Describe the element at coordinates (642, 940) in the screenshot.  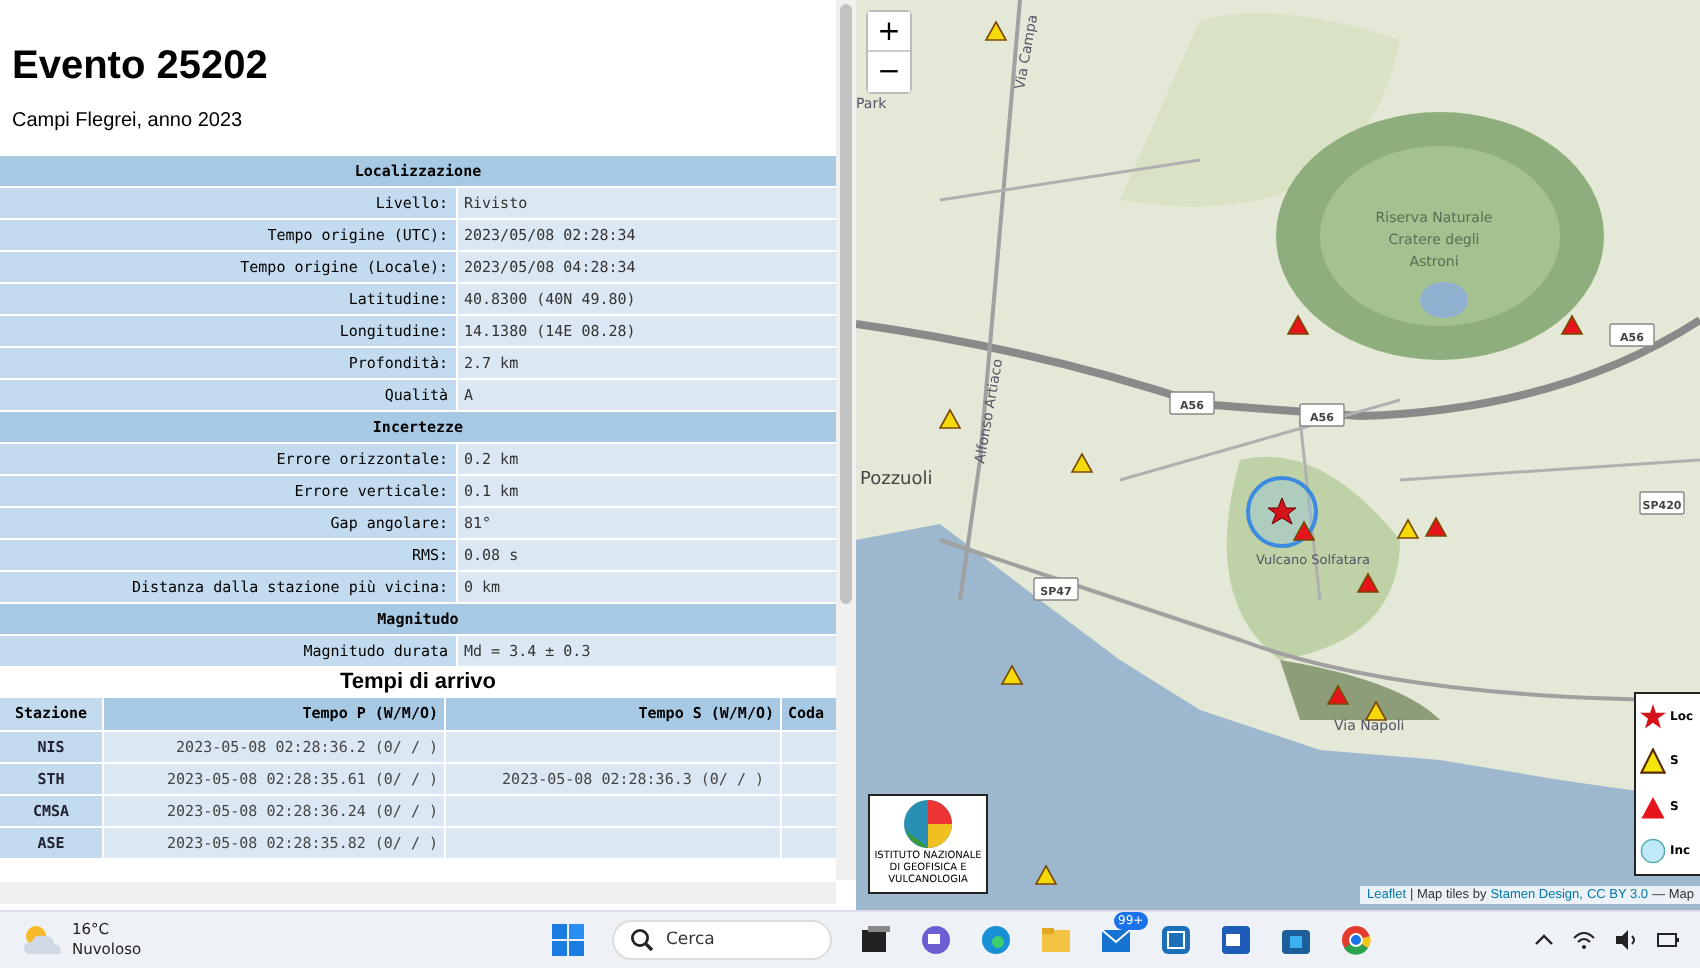
I see `search-icon` at that location.